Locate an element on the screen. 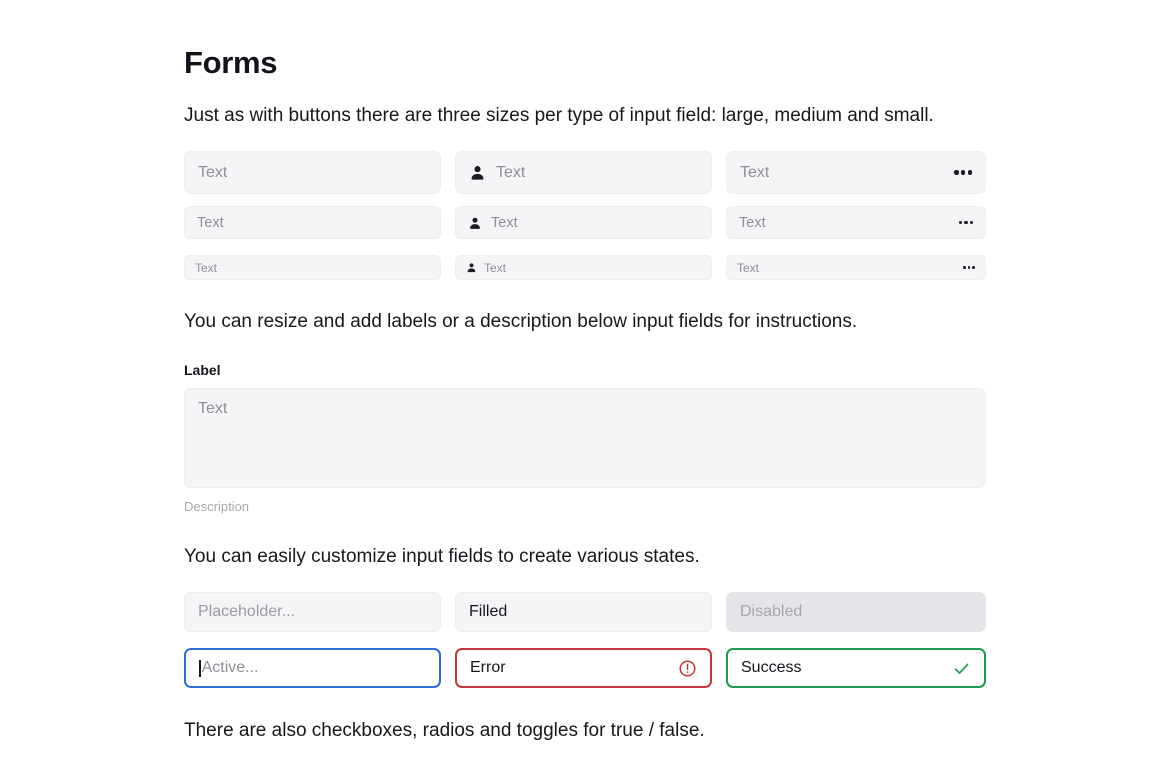 The image size is (1170, 780). input-medium-plain-placeholder: Text is located at coordinates (210, 222).